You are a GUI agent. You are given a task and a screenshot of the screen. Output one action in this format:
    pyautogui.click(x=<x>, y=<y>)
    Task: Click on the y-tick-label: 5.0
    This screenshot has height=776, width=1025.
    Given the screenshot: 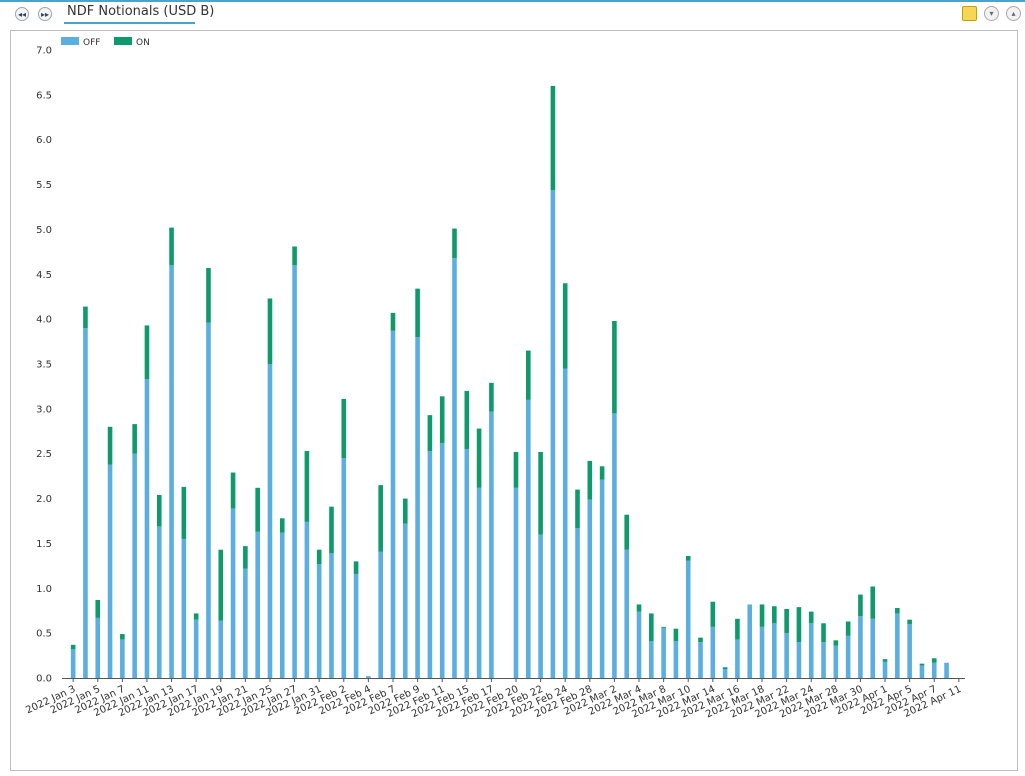 What is the action you would take?
    pyautogui.click(x=44, y=230)
    